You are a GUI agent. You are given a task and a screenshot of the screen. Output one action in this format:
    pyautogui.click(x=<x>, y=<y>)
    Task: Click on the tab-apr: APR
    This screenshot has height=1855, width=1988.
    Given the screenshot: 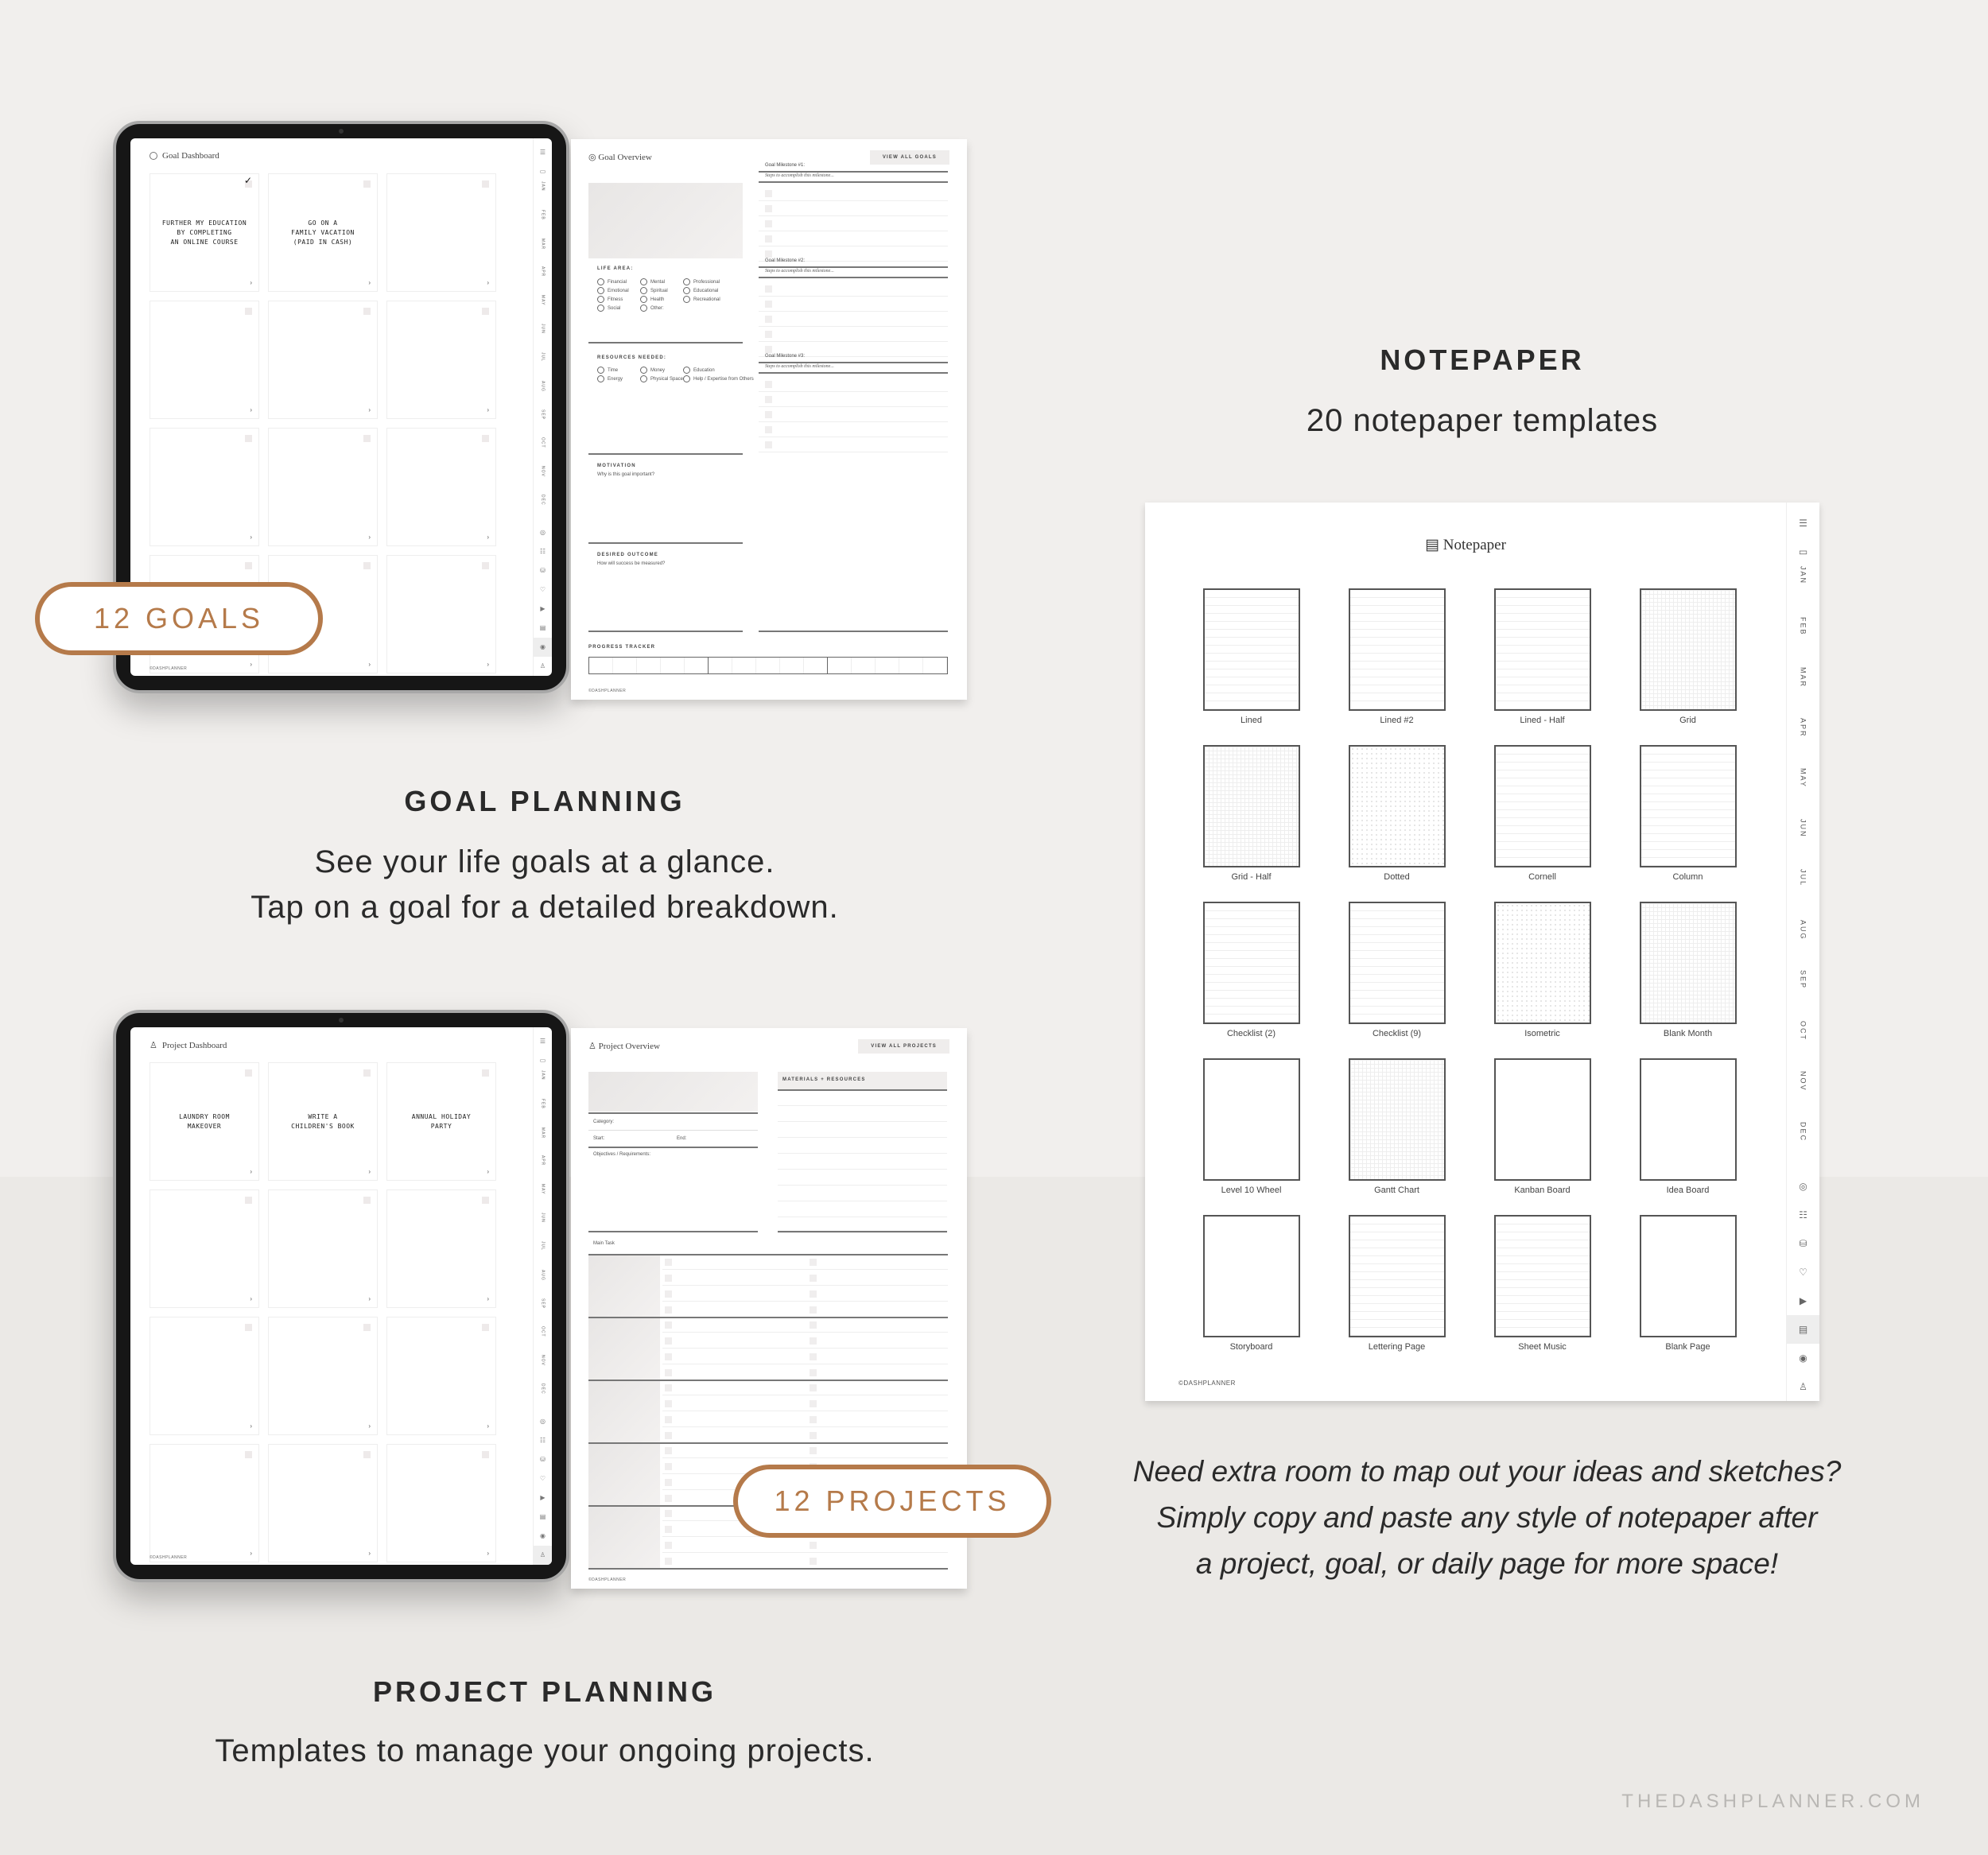 What is the action you would take?
    pyautogui.click(x=1803, y=743)
    